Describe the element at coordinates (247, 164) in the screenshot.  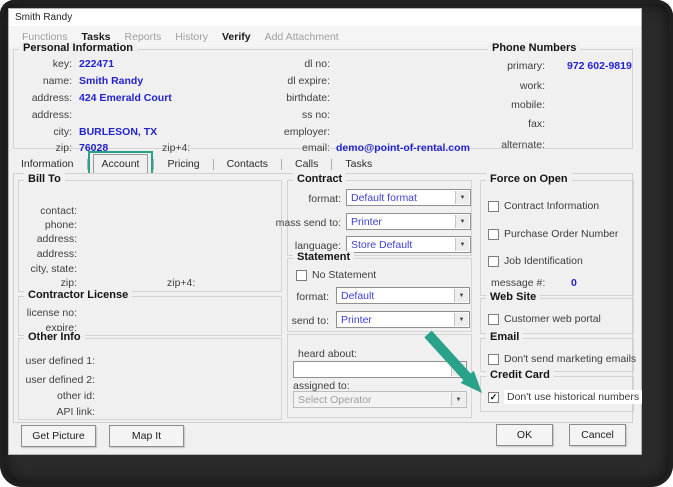
I see `tab-contacts: Contacts` at that location.